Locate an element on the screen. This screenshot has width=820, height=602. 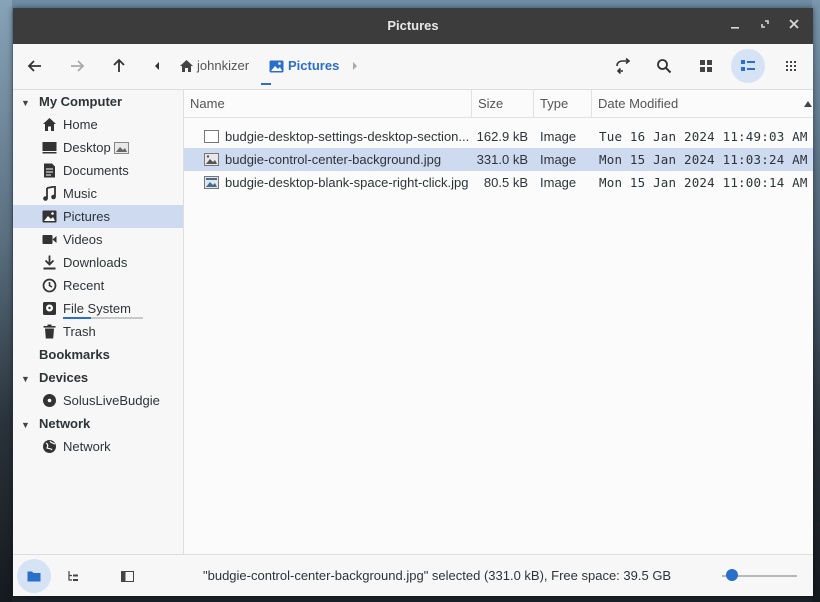
zoom-slider-handle is located at coordinates (732, 575).